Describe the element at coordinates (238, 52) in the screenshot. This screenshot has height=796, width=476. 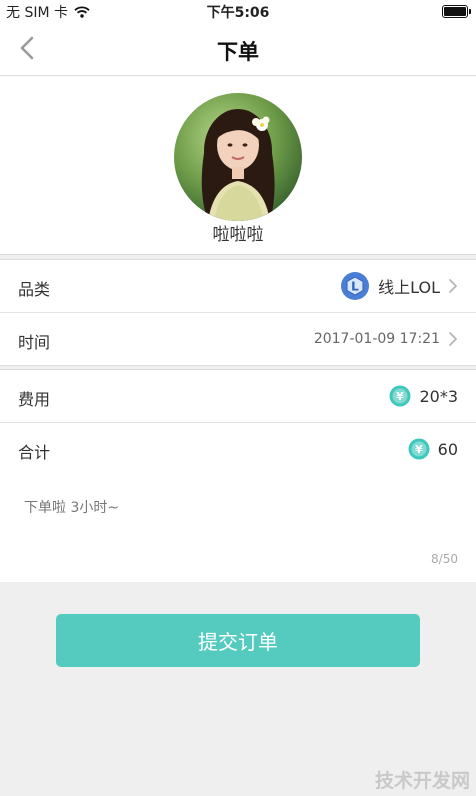
I see `page-title: 下单` at that location.